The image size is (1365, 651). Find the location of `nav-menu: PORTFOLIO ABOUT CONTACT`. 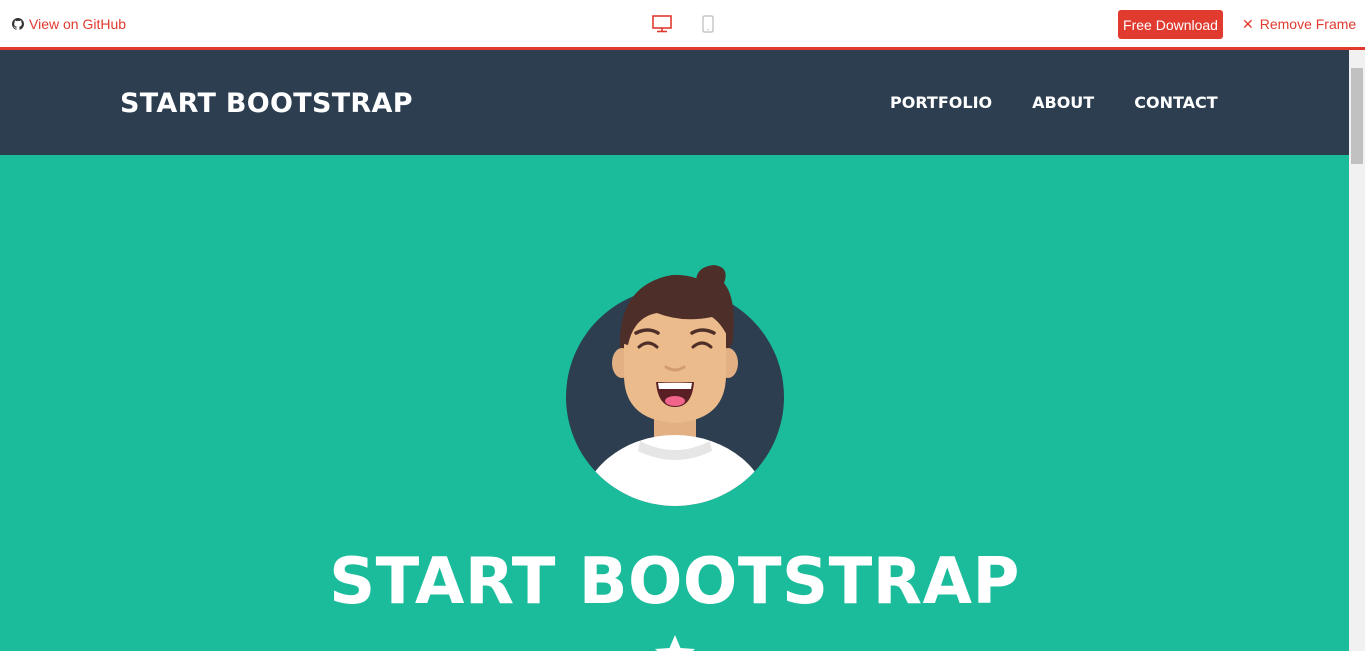

nav-menu: PORTFOLIO ABOUT CONTACT is located at coordinates (1054, 102).